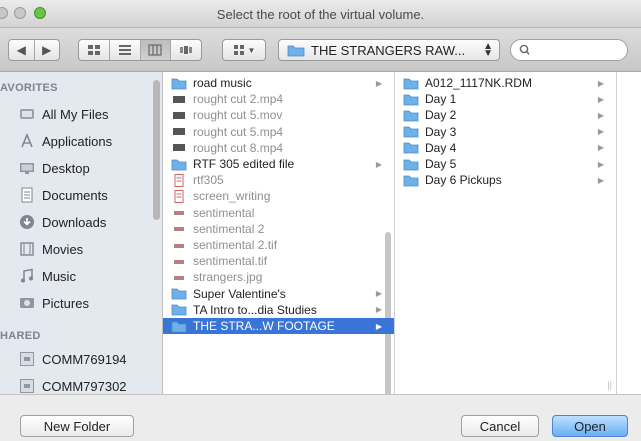  What do you see at coordinates (74, 222) in the screenshot?
I see `sidebar-item-label: Downloads` at bounding box center [74, 222].